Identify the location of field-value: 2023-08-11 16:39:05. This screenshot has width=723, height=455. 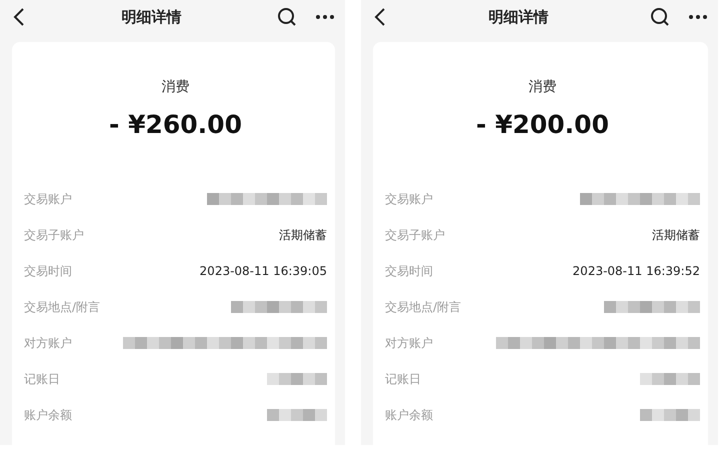
(263, 271).